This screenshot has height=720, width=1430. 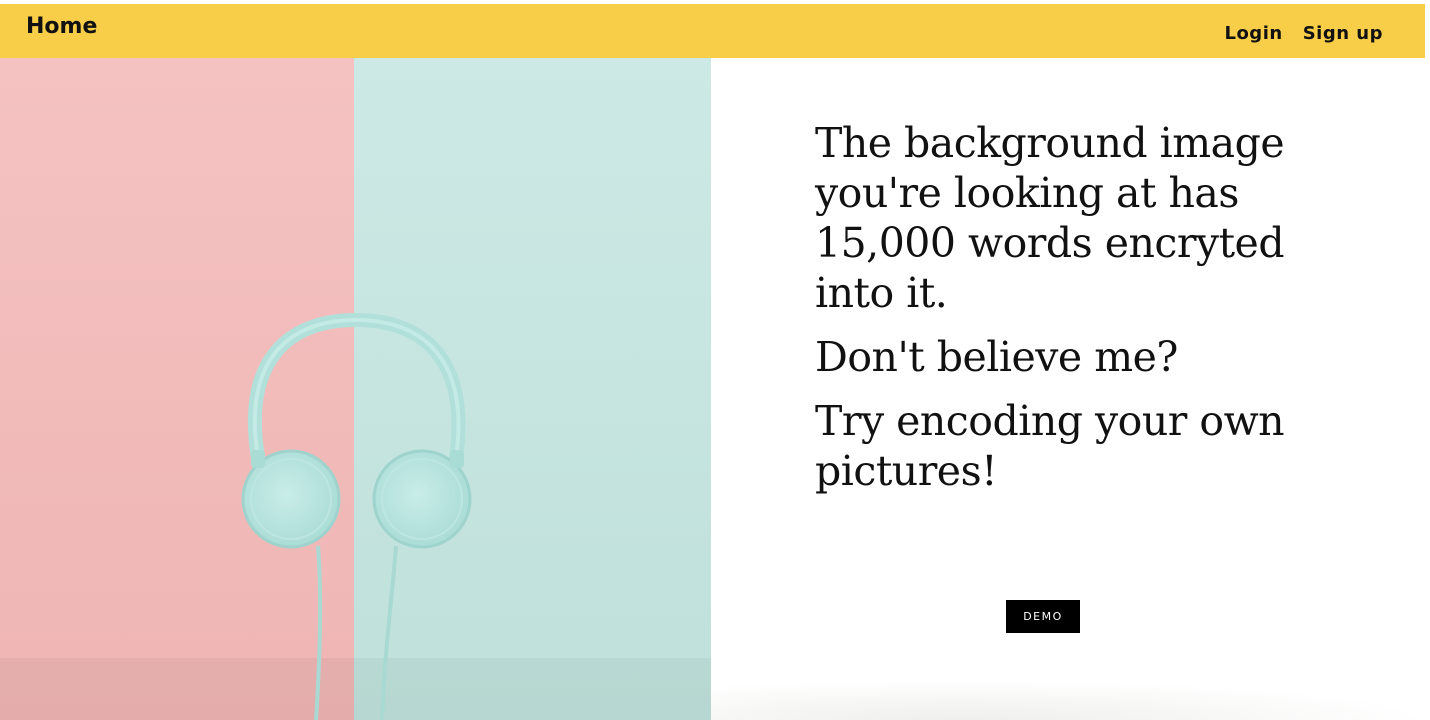 I want to click on bottom-shade, so click(x=355, y=689).